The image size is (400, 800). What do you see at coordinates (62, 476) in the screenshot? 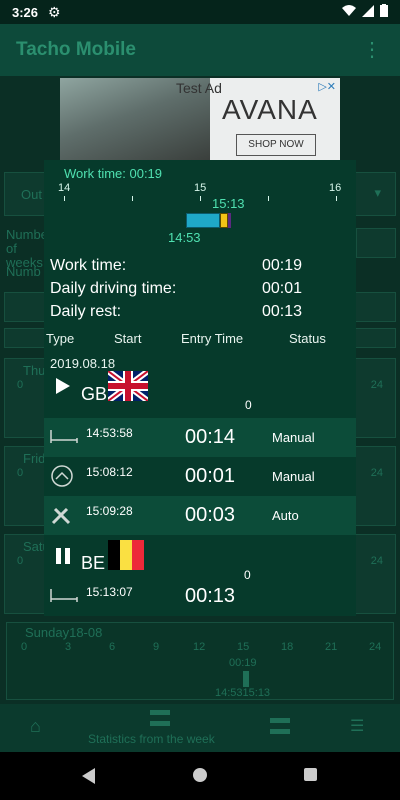
I see `steering-wheel-icon` at bounding box center [62, 476].